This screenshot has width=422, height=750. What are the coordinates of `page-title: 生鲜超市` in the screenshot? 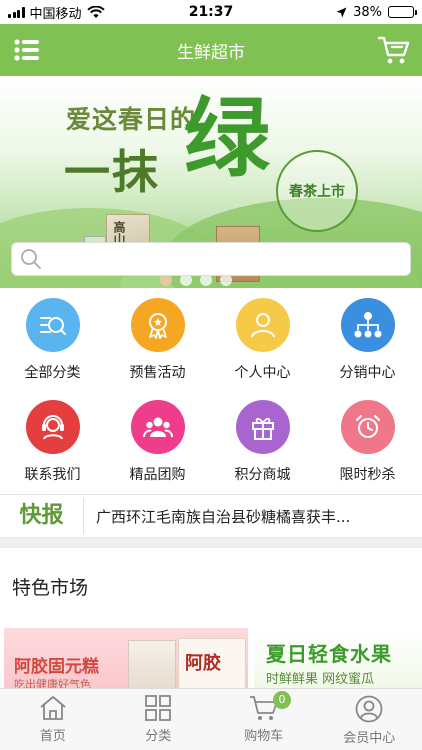 It's located at (211, 52).